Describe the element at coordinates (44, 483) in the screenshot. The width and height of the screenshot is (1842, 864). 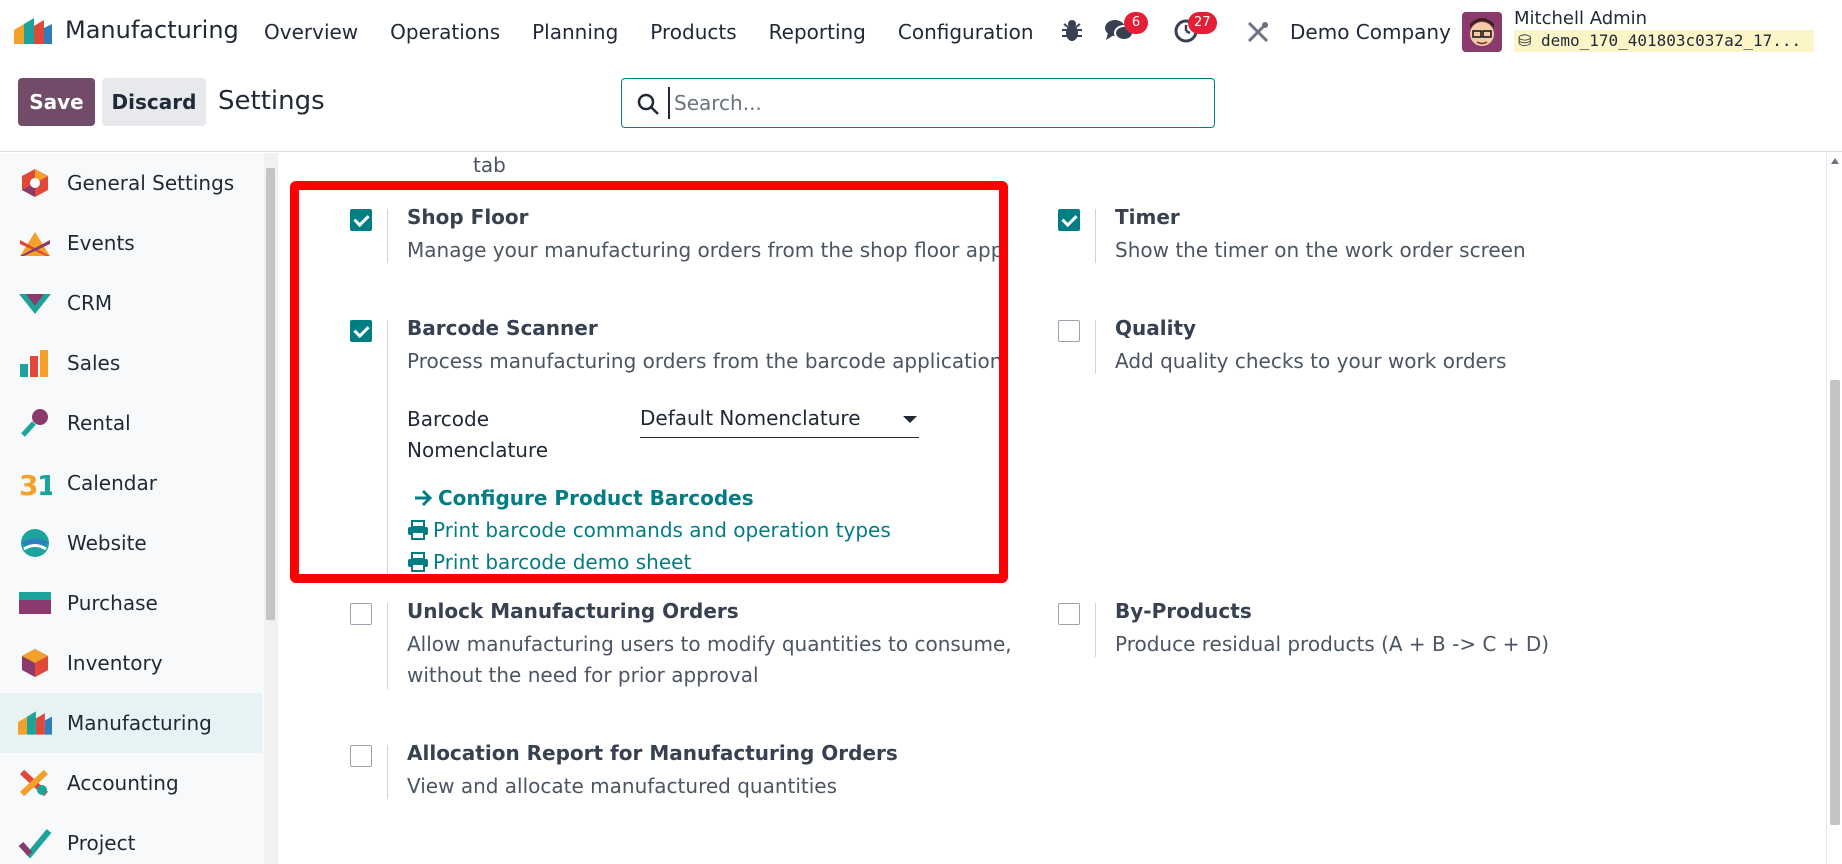
I see `svg-text: 1` at that location.